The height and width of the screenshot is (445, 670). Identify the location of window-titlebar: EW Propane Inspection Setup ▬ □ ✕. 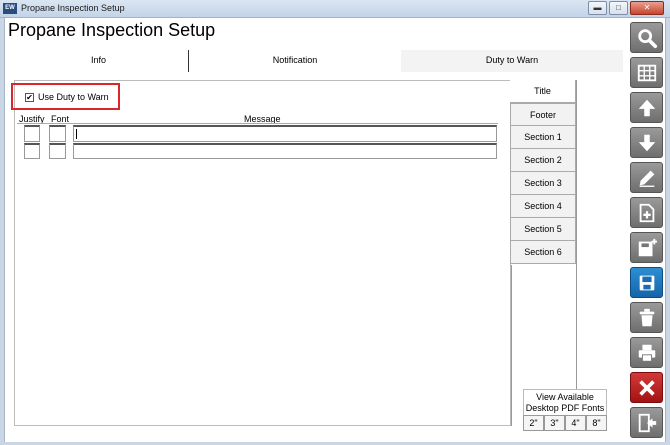
(335, 9).